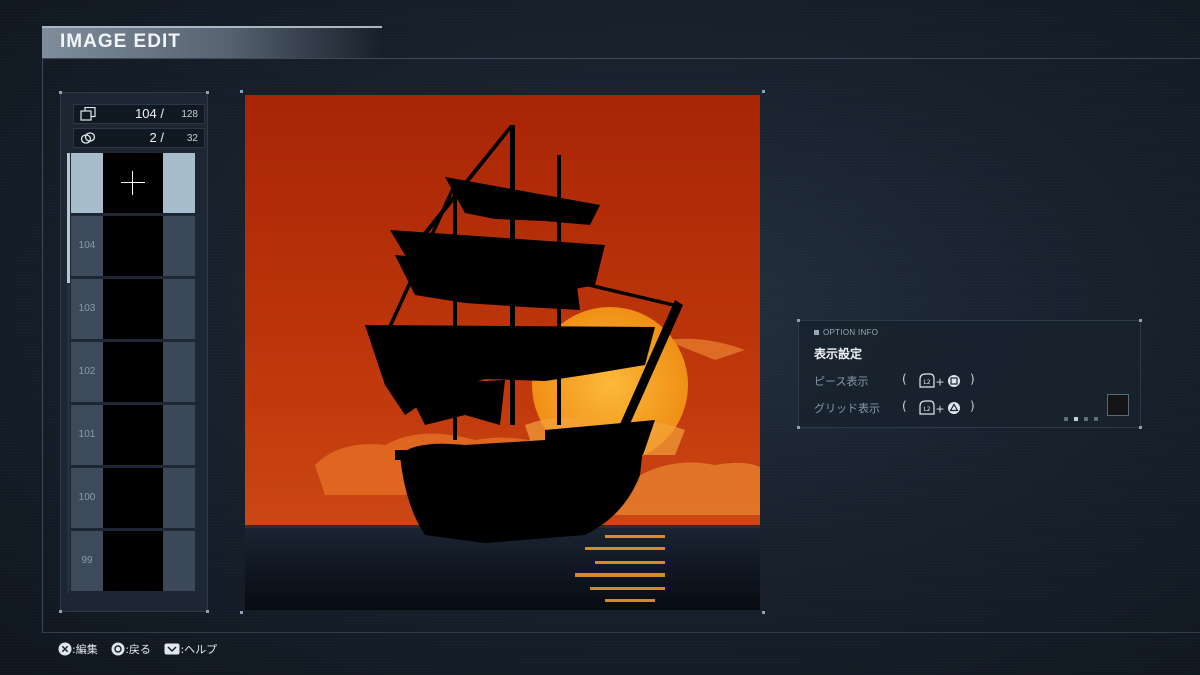 The image size is (1200, 675). I want to click on help-hint: :ヘルプ, so click(190, 649).